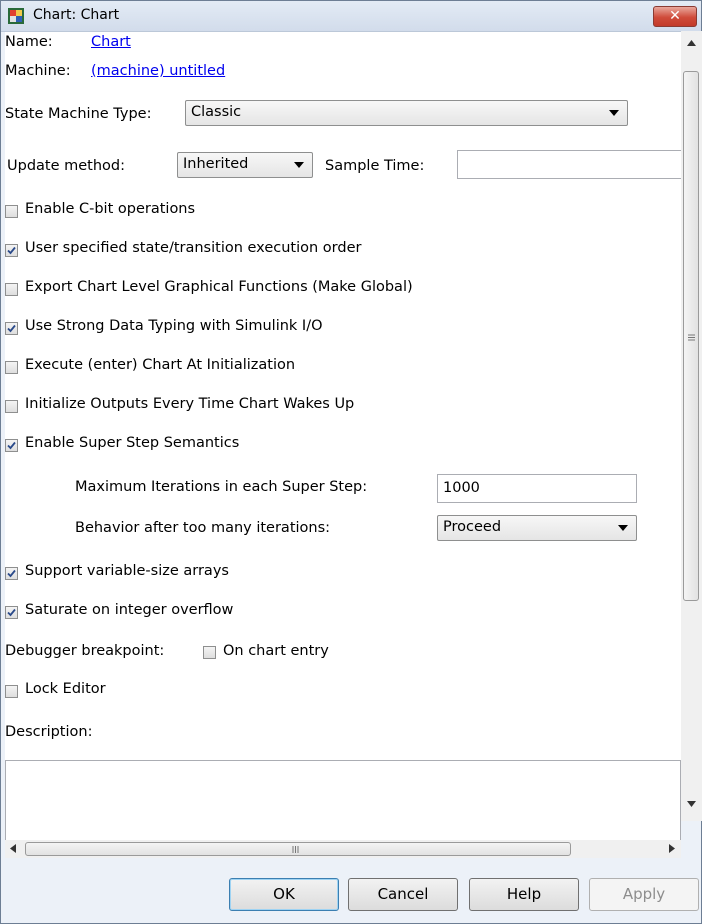  I want to click on behavior-label: Behavior after too many iterations:, so click(203, 528).